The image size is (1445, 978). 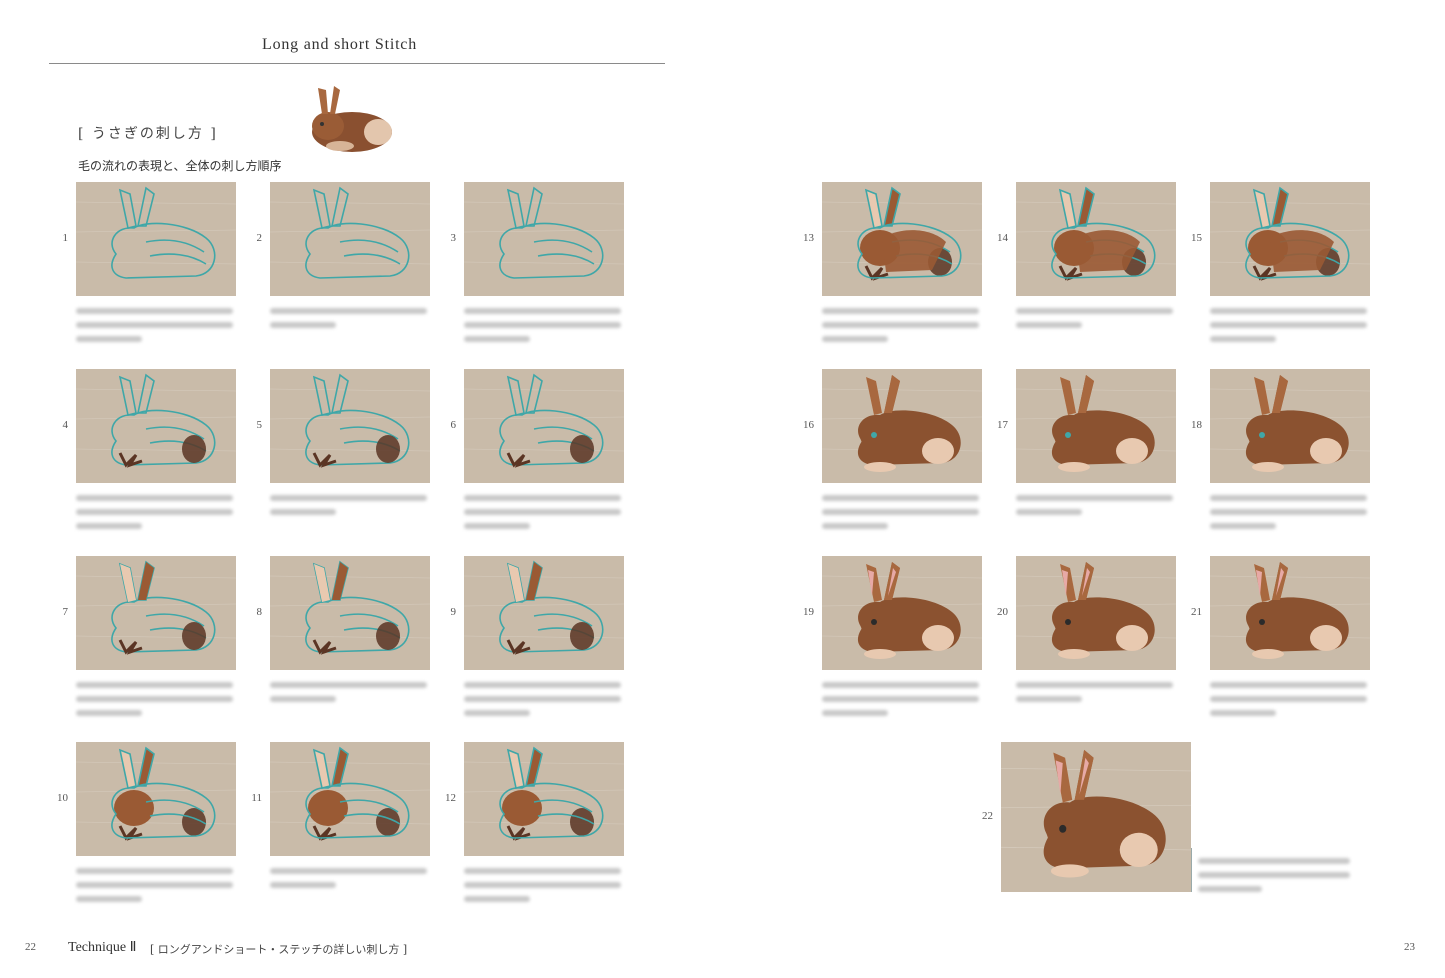 I want to click on step-number: 8, so click(x=259, y=612).